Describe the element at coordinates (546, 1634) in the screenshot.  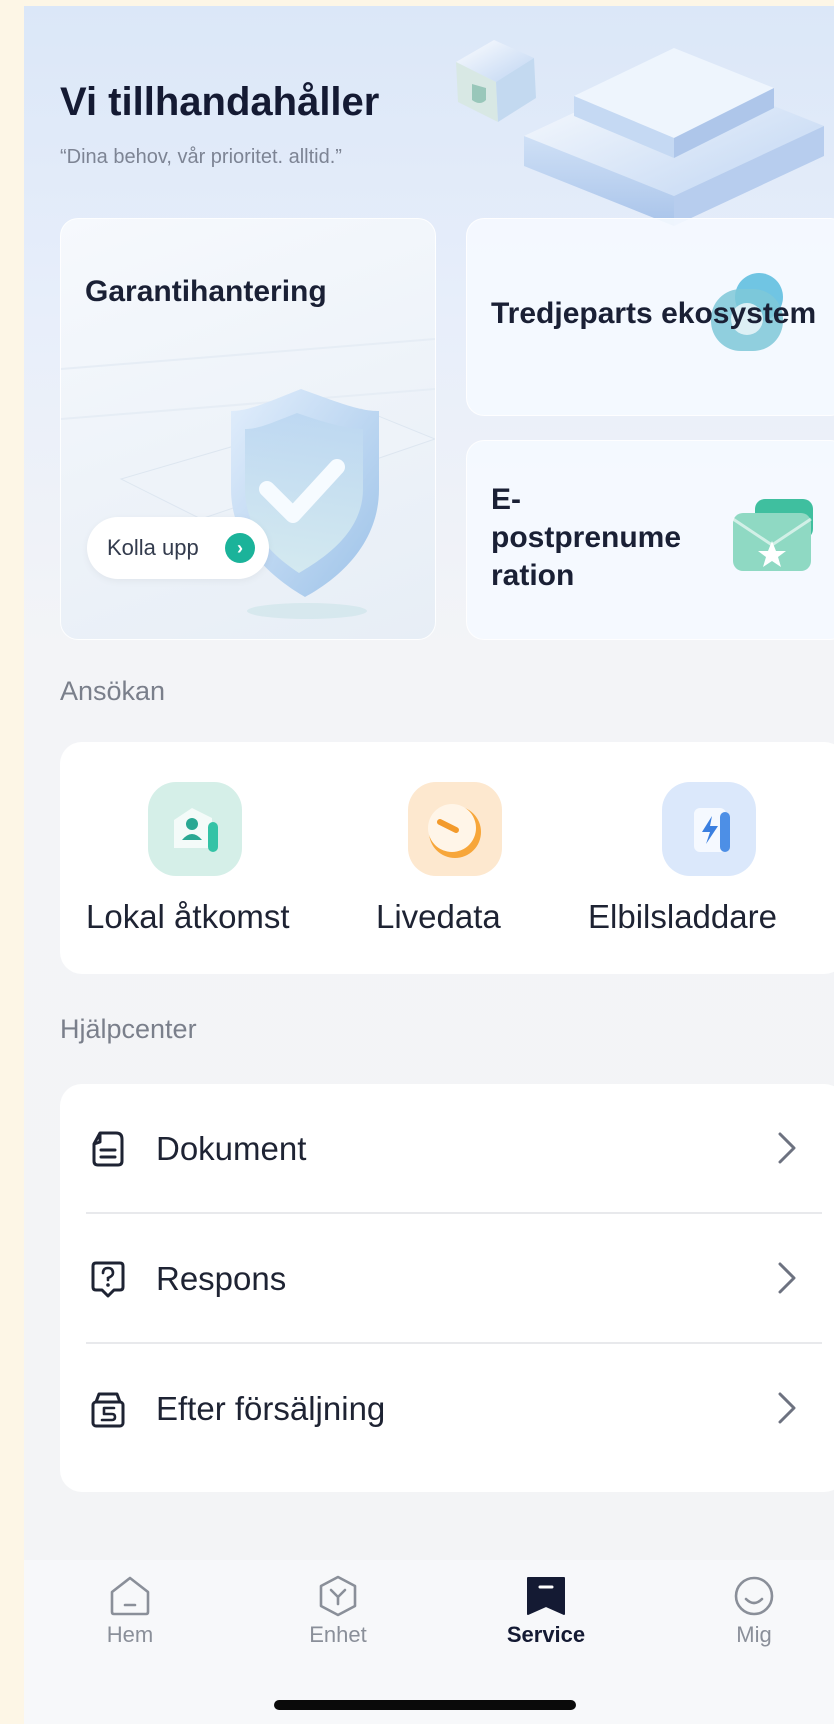
I see `tab-service-label: Service` at that location.